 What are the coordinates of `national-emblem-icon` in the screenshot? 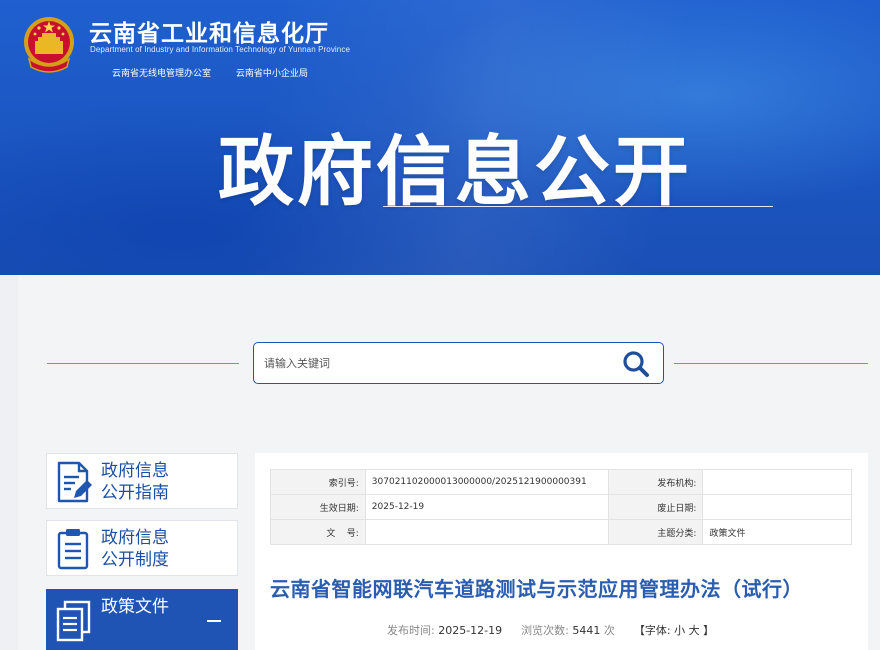 It's located at (49, 45).